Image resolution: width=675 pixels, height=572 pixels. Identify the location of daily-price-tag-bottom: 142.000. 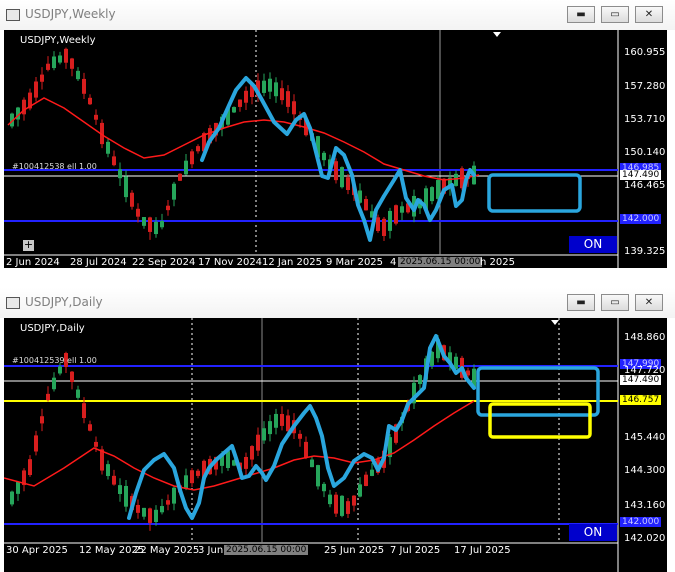
(641, 522).